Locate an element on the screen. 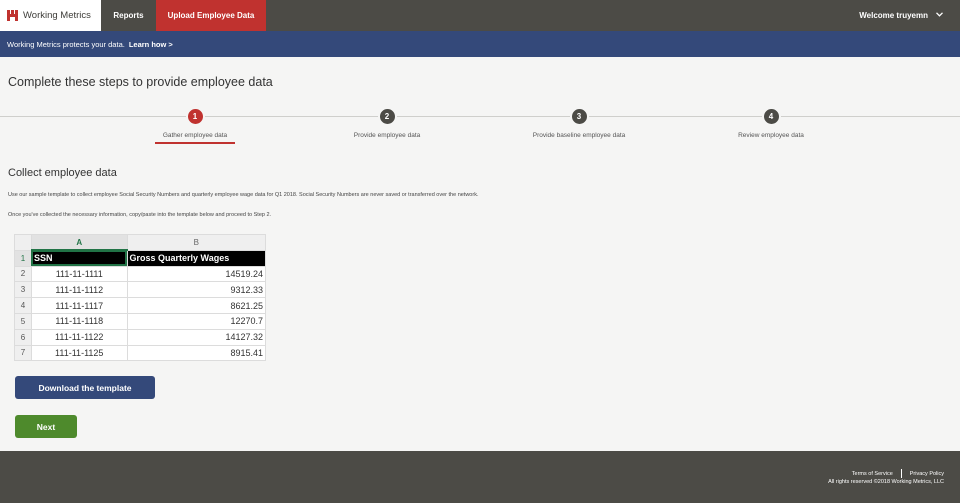 The width and height of the screenshot is (960, 503). sheet-corner is located at coordinates (23, 242).